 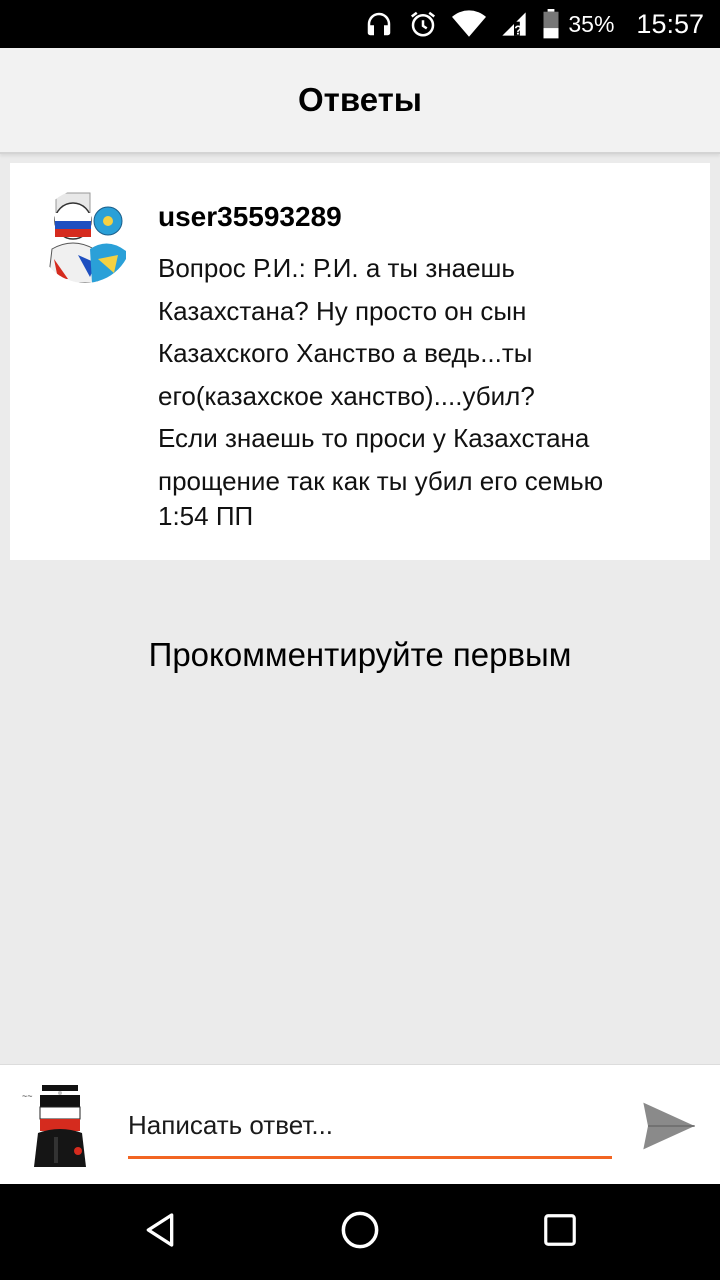 I want to click on page-title: Ответы, so click(x=360, y=99).